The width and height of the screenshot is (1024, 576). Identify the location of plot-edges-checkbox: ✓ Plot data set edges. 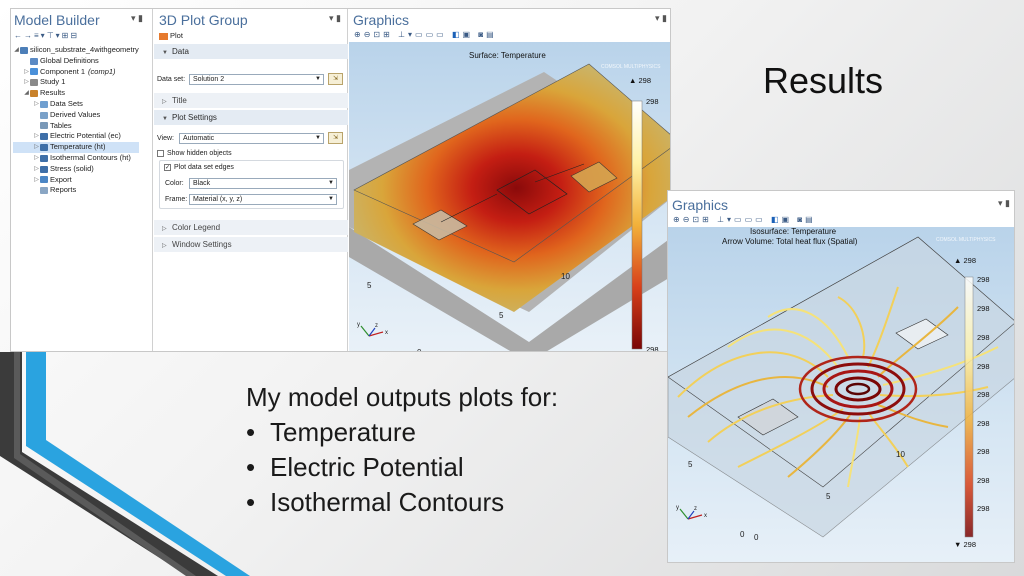
(199, 167).